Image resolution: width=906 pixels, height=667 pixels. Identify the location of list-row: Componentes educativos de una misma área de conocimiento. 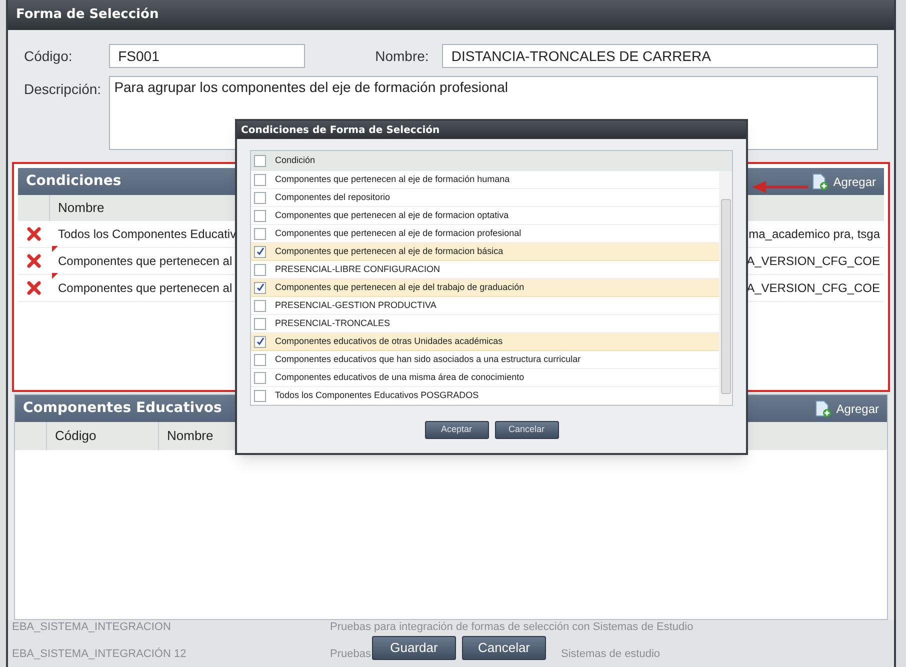
(485, 378).